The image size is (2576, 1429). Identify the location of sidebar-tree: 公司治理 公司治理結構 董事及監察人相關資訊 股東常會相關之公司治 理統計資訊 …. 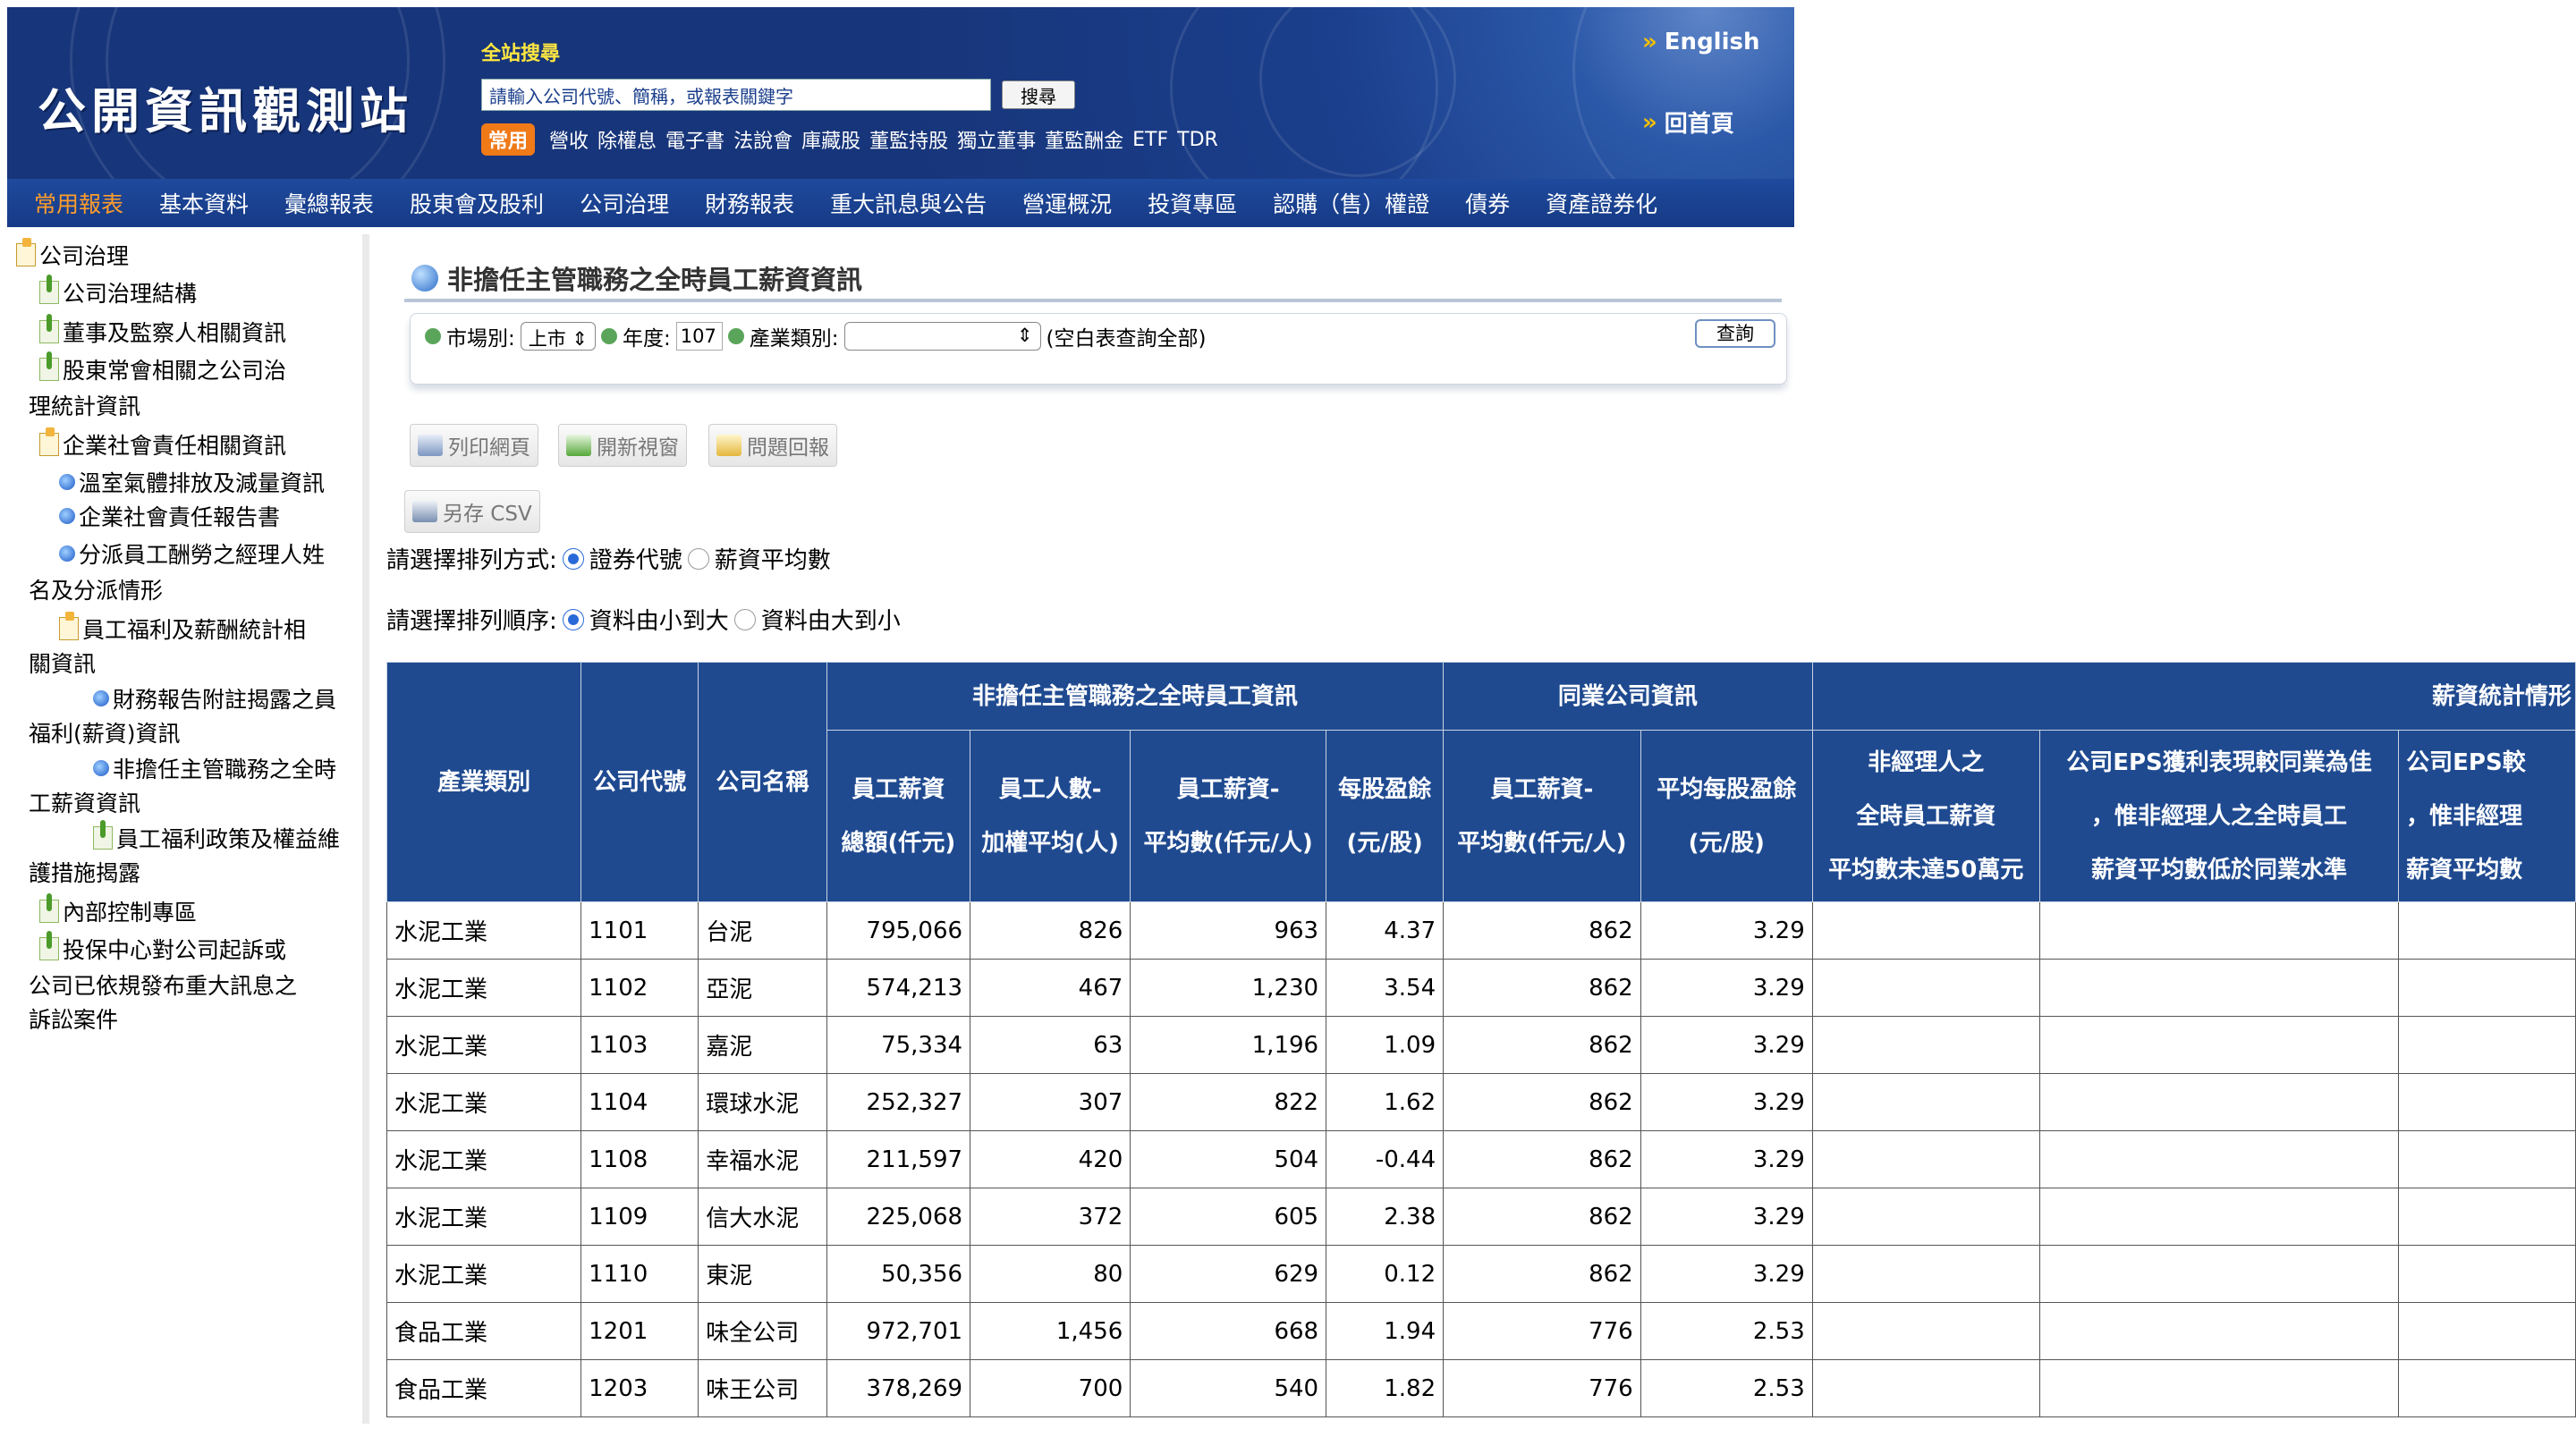
(189, 830).